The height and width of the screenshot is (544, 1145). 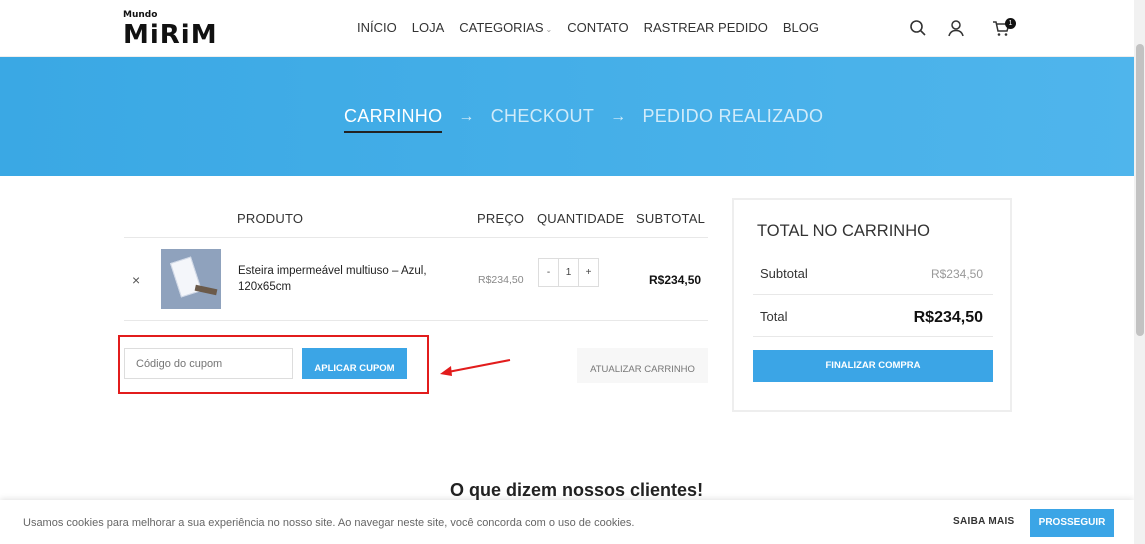 I want to click on checkout-steps: CARRINHO → CHECKOUT → PEDIDO REALIZADO, so click(x=584, y=119).